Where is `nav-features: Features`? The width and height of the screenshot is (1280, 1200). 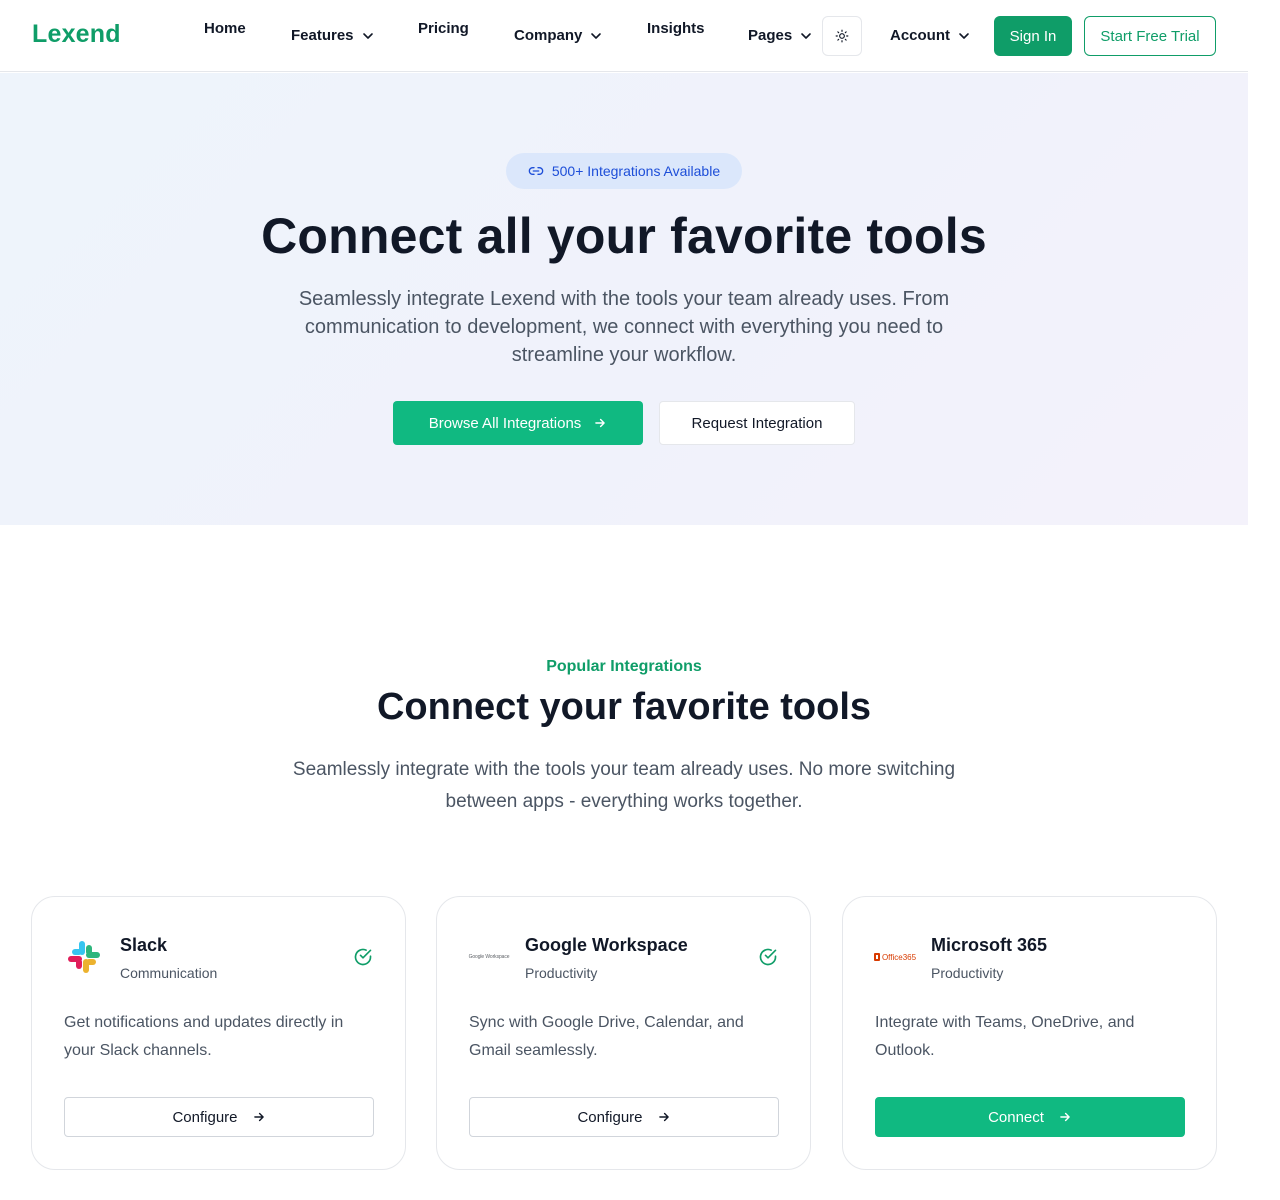 nav-features: Features is located at coordinates (332, 35).